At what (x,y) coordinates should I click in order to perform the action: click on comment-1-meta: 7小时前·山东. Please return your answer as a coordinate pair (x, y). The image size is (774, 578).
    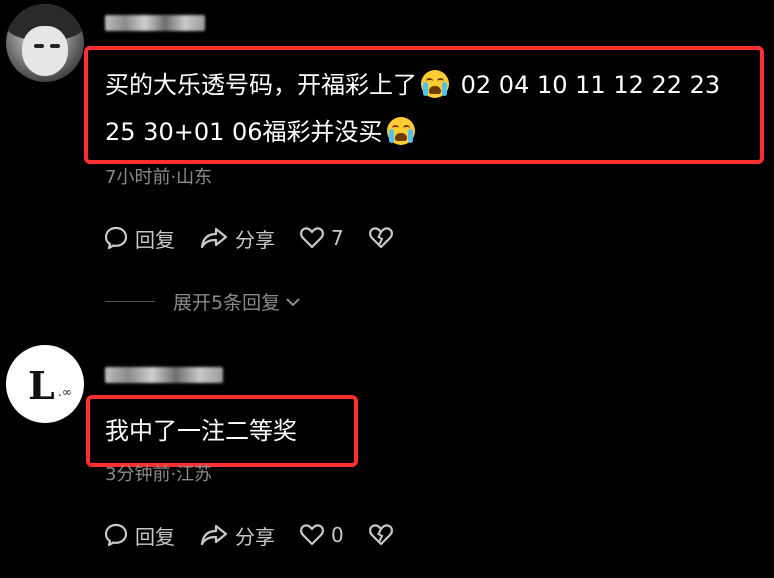
    Looking at the image, I should click on (159, 177).